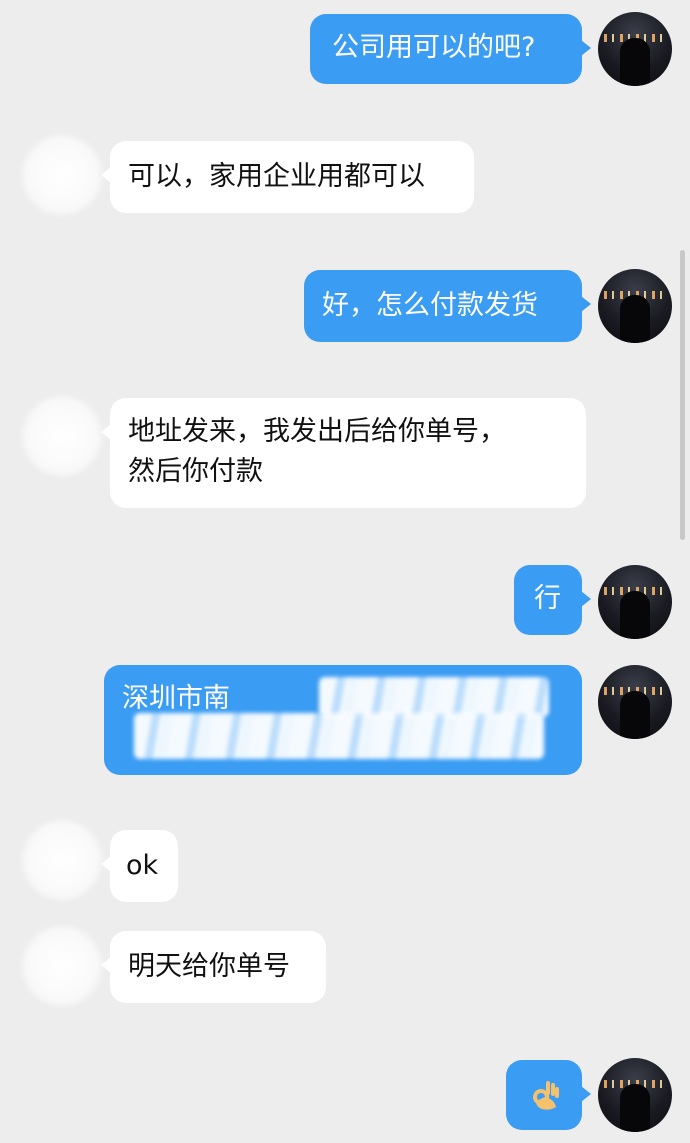 This screenshot has height=1143, width=690. What do you see at coordinates (434, 47) in the screenshot?
I see `message-text: 公司用可以的吧?` at bounding box center [434, 47].